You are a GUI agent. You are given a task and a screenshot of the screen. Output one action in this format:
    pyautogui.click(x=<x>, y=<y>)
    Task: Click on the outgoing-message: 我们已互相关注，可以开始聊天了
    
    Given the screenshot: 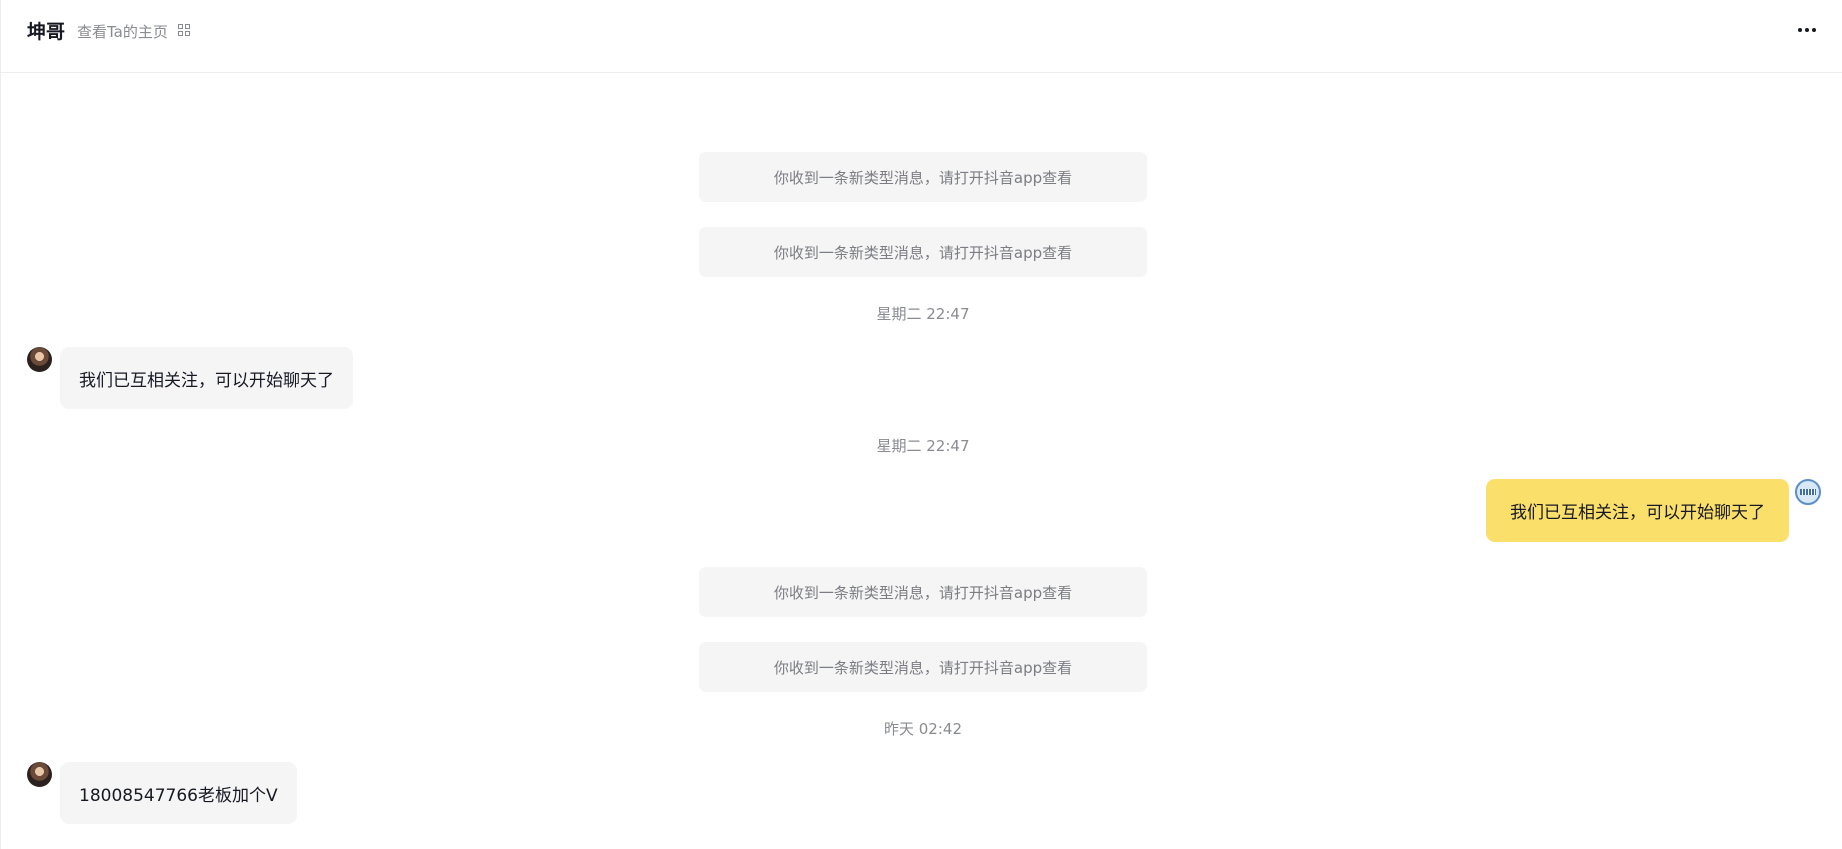 What is the action you would take?
    pyautogui.click(x=1637, y=510)
    